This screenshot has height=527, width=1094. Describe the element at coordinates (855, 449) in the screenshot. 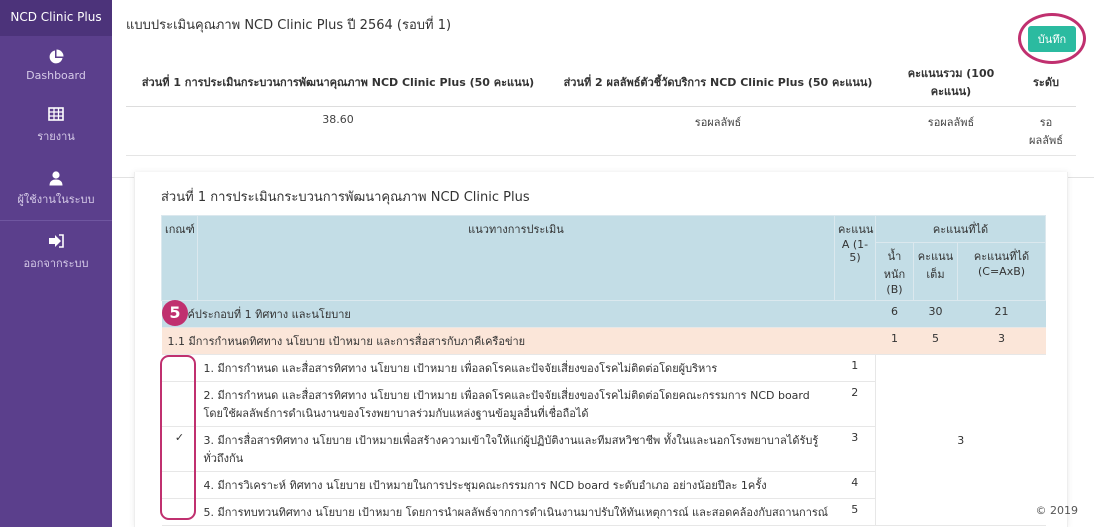

I see `criteria-score: 3` at that location.